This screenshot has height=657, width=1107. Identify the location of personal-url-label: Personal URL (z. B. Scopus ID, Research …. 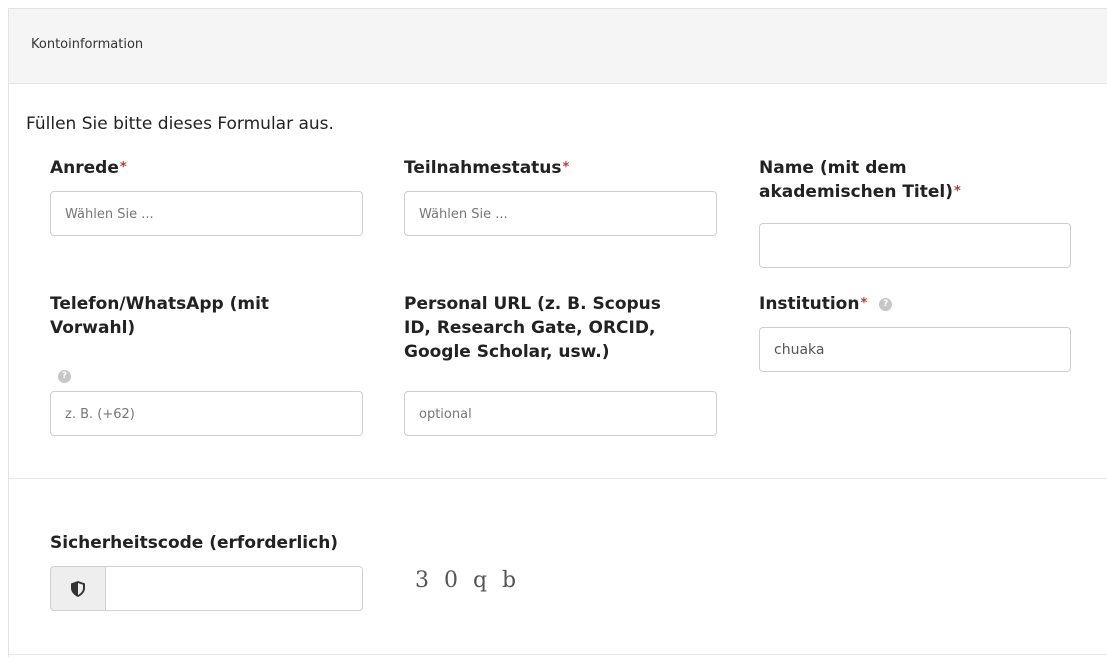
(532, 328).